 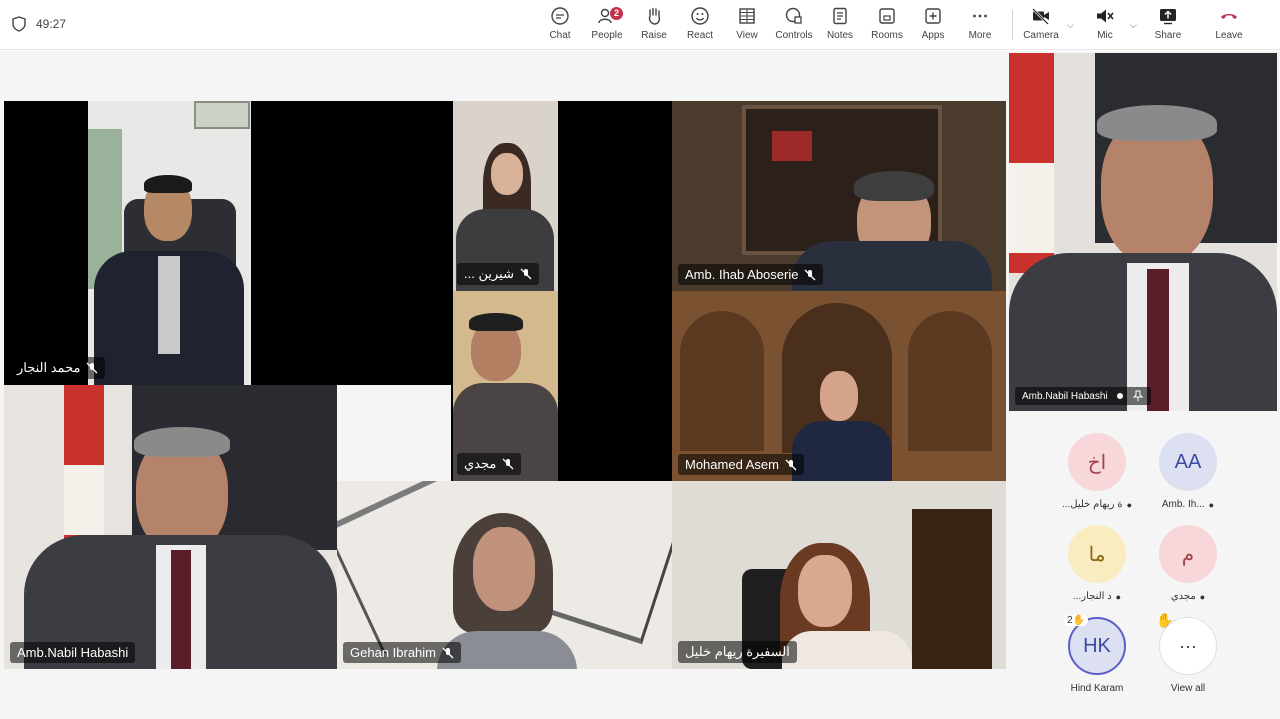 I want to click on view-label: View, so click(x=747, y=35).